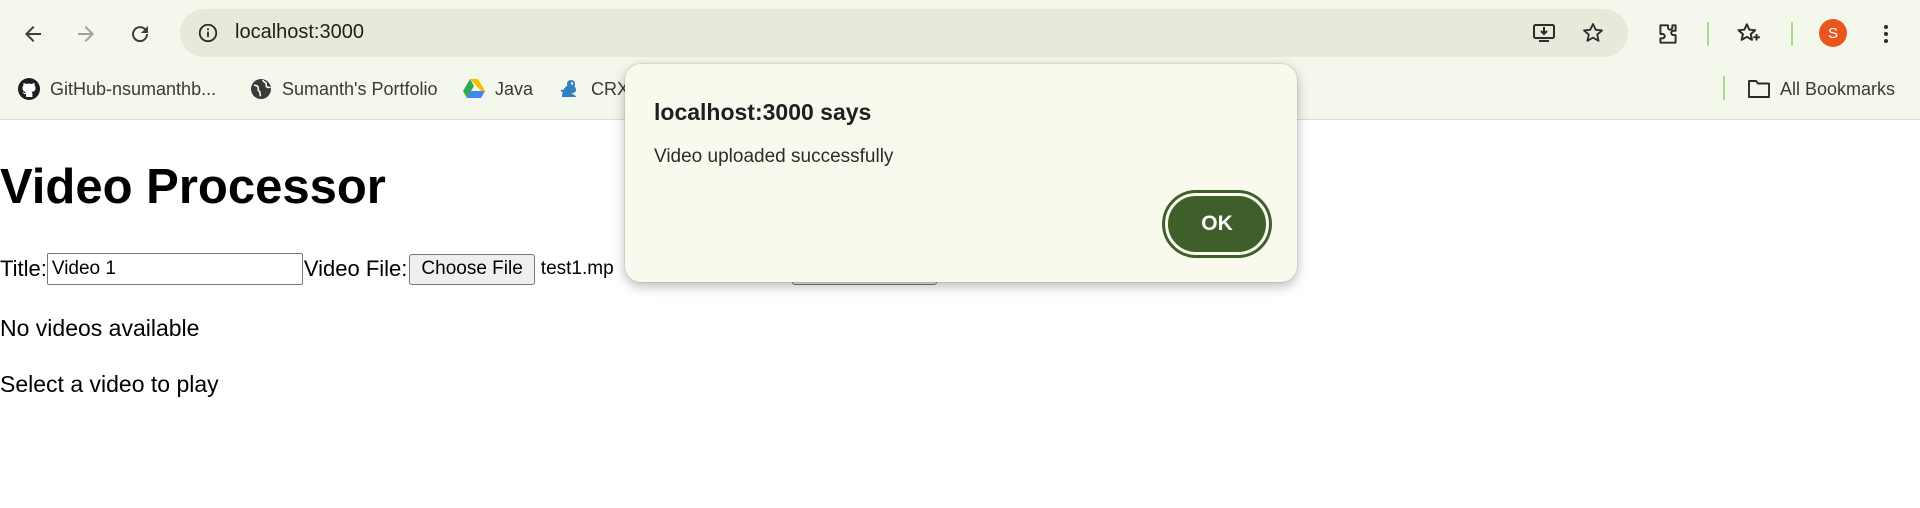 The width and height of the screenshot is (1920, 508). What do you see at coordinates (1593, 33) in the screenshot?
I see `bookmark-star-icon` at bounding box center [1593, 33].